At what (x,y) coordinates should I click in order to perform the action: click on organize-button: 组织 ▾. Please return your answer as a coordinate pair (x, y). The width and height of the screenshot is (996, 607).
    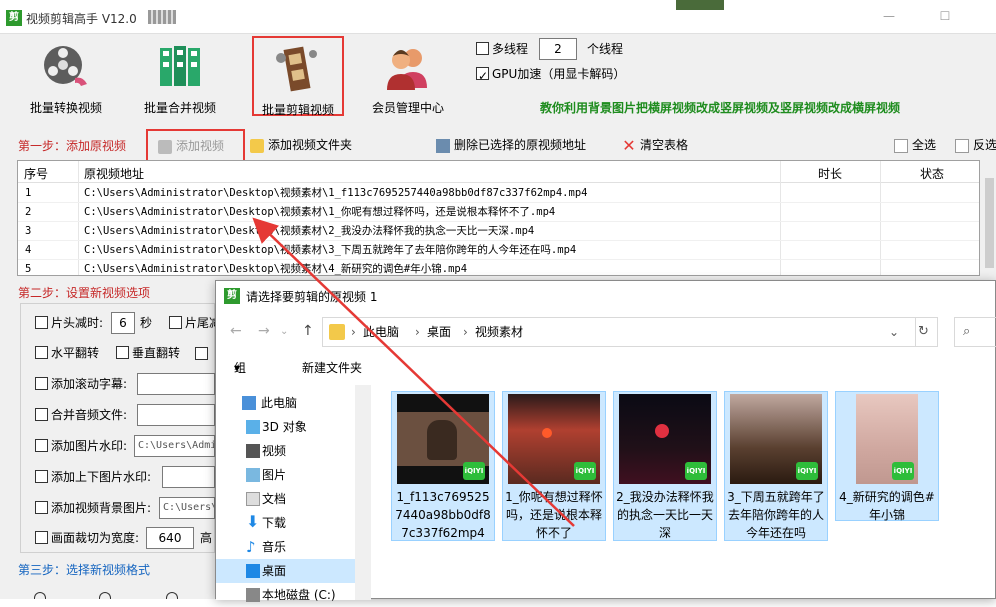
    Looking at the image, I should click on (240, 379).